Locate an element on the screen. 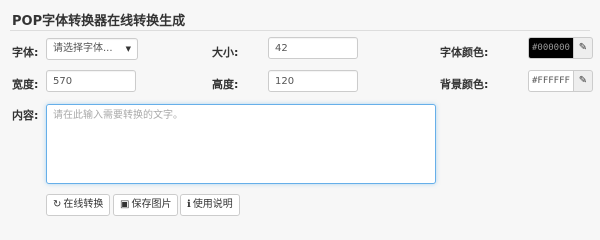  content-label: 内容: is located at coordinates (25, 115).